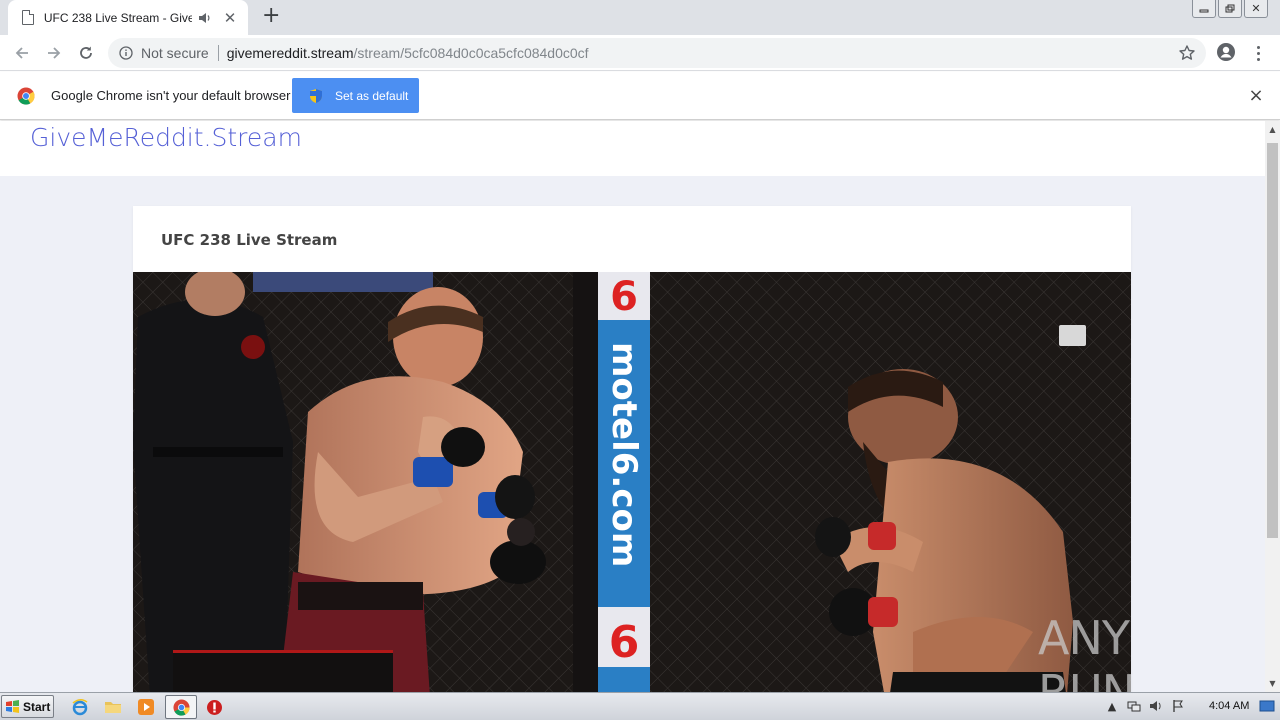 This screenshot has width=1280, height=720. I want to click on chrome-taskbar-icon, so click(181, 707).